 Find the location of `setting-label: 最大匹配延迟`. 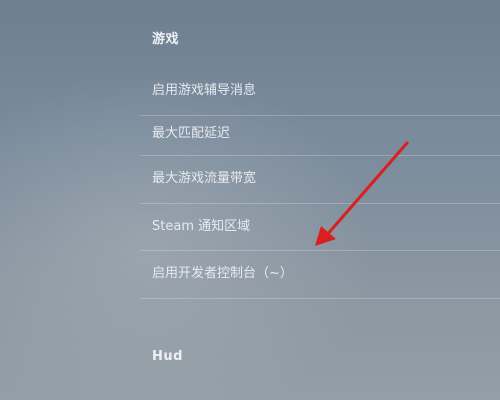

setting-label: 最大匹配延迟 is located at coordinates (191, 133).